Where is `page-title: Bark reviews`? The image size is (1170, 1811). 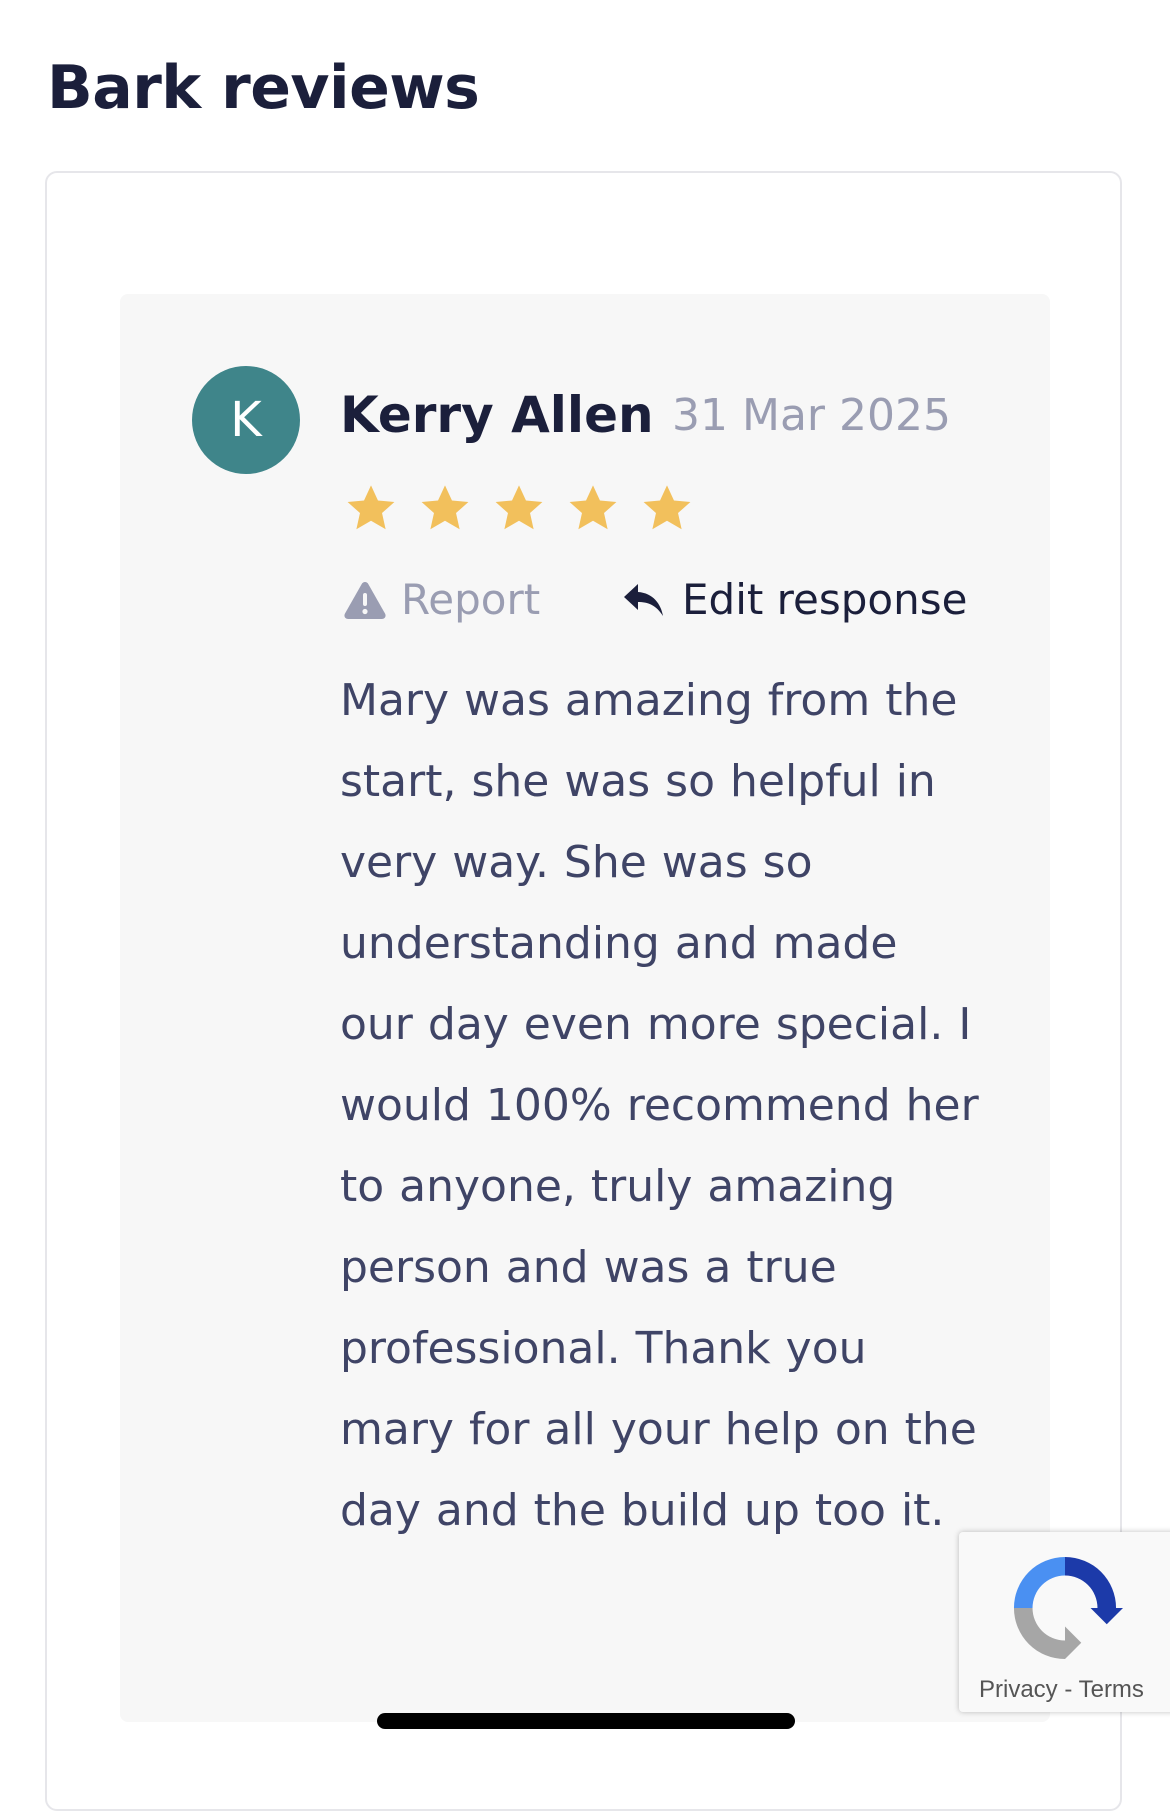 page-title: Bark reviews is located at coordinates (263, 88).